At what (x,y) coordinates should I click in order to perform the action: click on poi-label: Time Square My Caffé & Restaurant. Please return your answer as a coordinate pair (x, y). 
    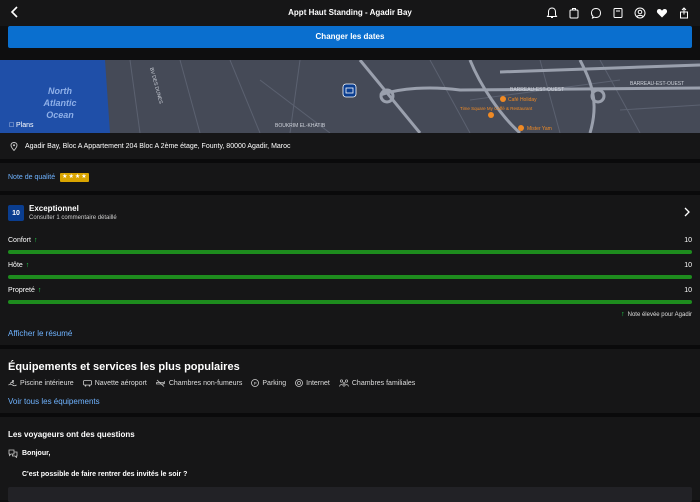
    Looking at the image, I should click on (496, 108).